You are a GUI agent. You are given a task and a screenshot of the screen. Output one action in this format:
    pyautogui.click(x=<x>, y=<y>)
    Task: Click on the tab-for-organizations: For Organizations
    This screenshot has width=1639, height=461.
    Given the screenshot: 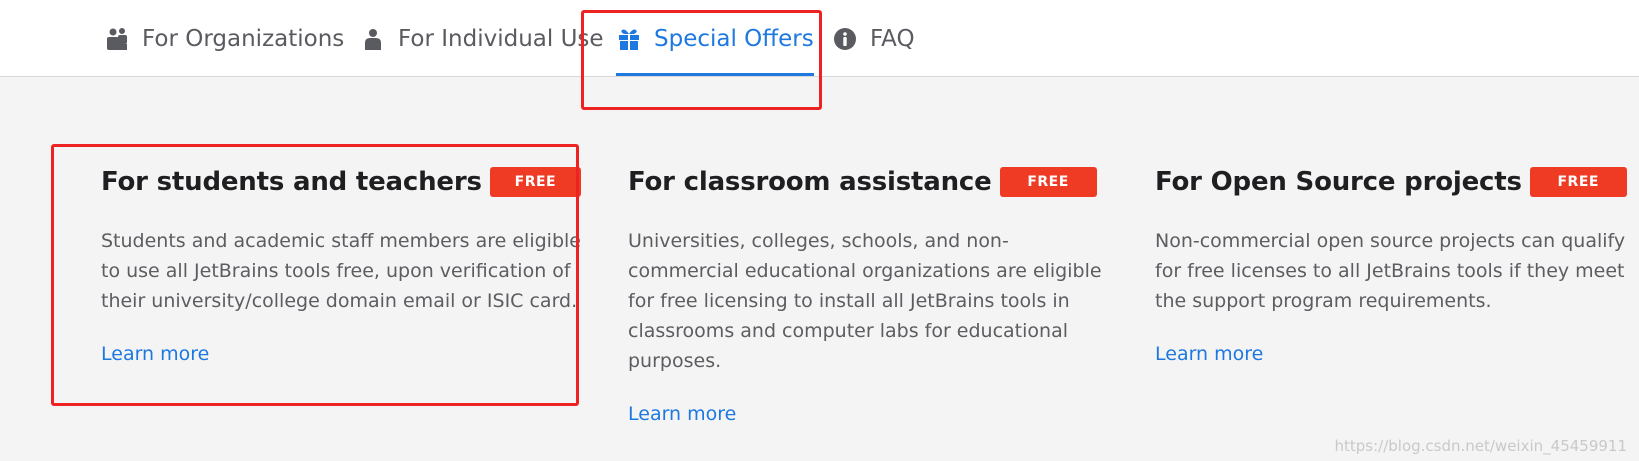 What is the action you would take?
    pyautogui.click(x=224, y=38)
    